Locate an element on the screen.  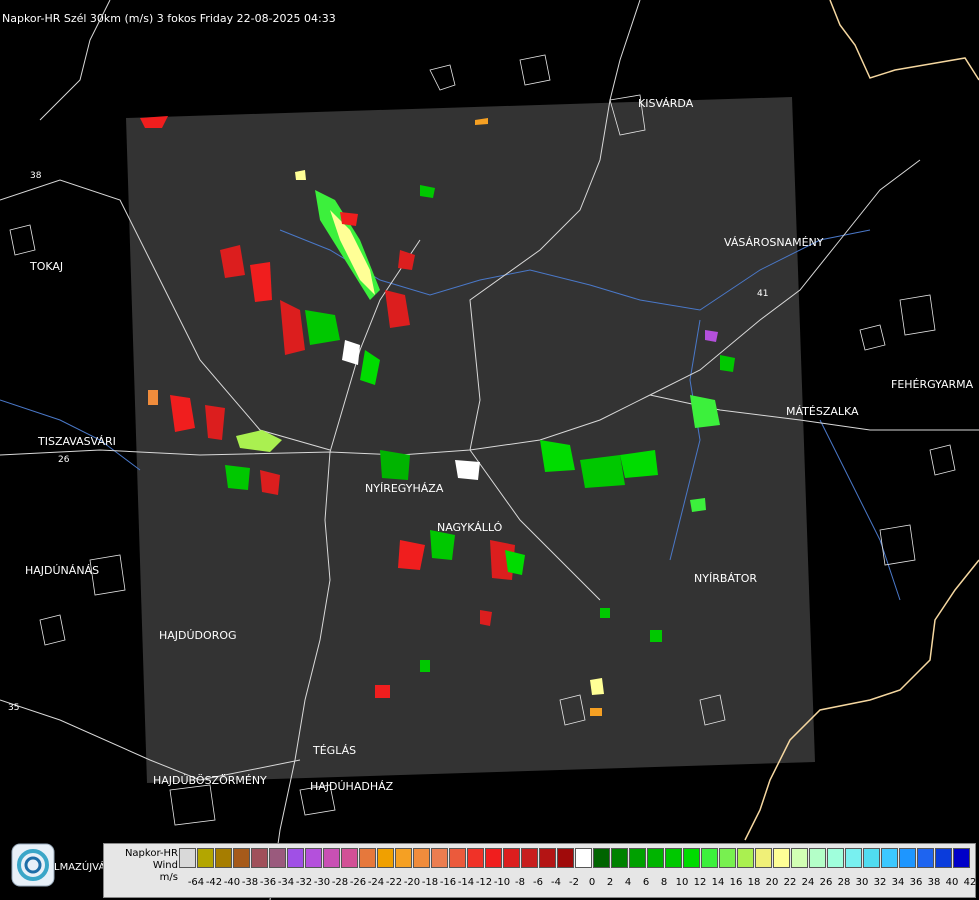
legend-tick-label: 40 is located at coordinates (952, 882).